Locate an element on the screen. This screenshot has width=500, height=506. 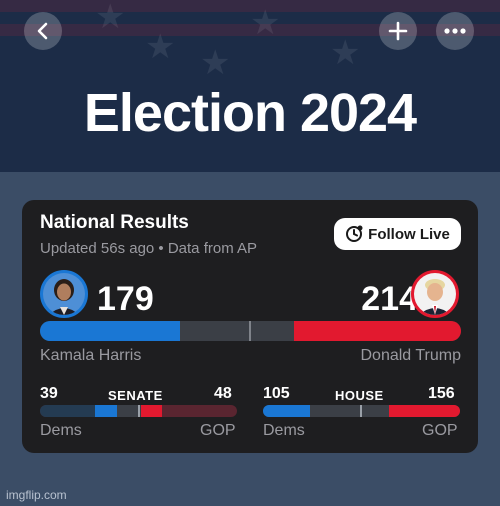
harris-name: Kamala Harris is located at coordinates (91, 355).